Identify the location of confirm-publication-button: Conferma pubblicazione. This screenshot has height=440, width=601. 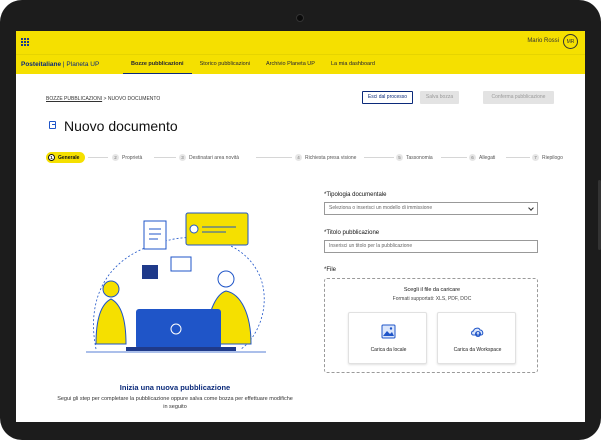
(518, 97).